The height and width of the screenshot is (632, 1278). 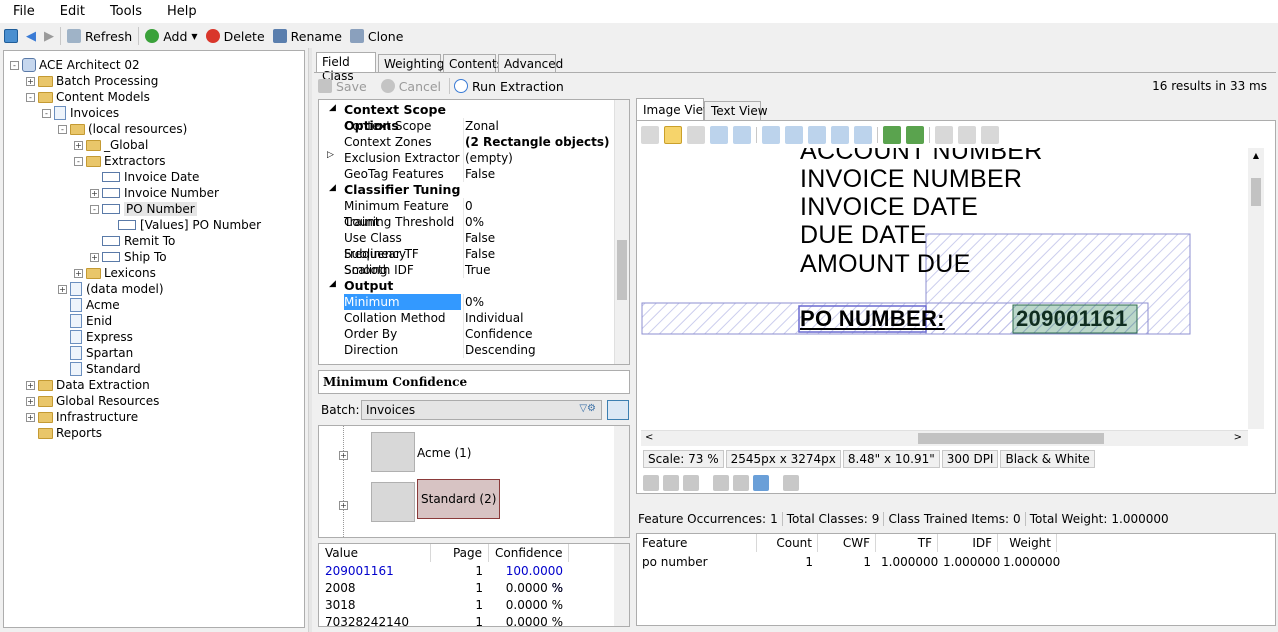 What do you see at coordinates (82, 417) in the screenshot?
I see `tree-node: + Infrastructure` at bounding box center [82, 417].